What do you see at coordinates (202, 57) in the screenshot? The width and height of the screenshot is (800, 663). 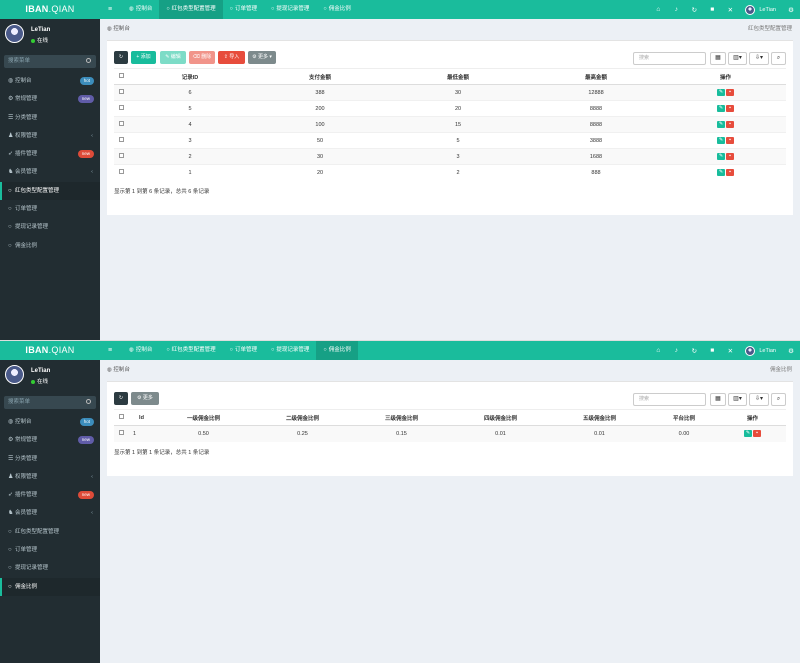 I see `delete-button: ⌫ 删除` at bounding box center [202, 57].